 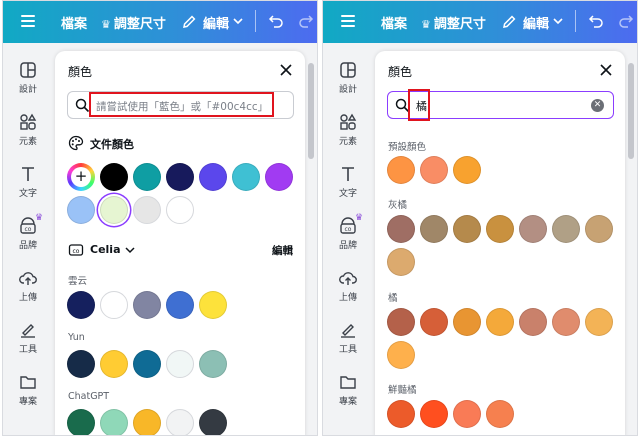 What do you see at coordinates (398, 205) in the screenshot?
I see `group-name: 灰橘` at bounding box center [398, 205].